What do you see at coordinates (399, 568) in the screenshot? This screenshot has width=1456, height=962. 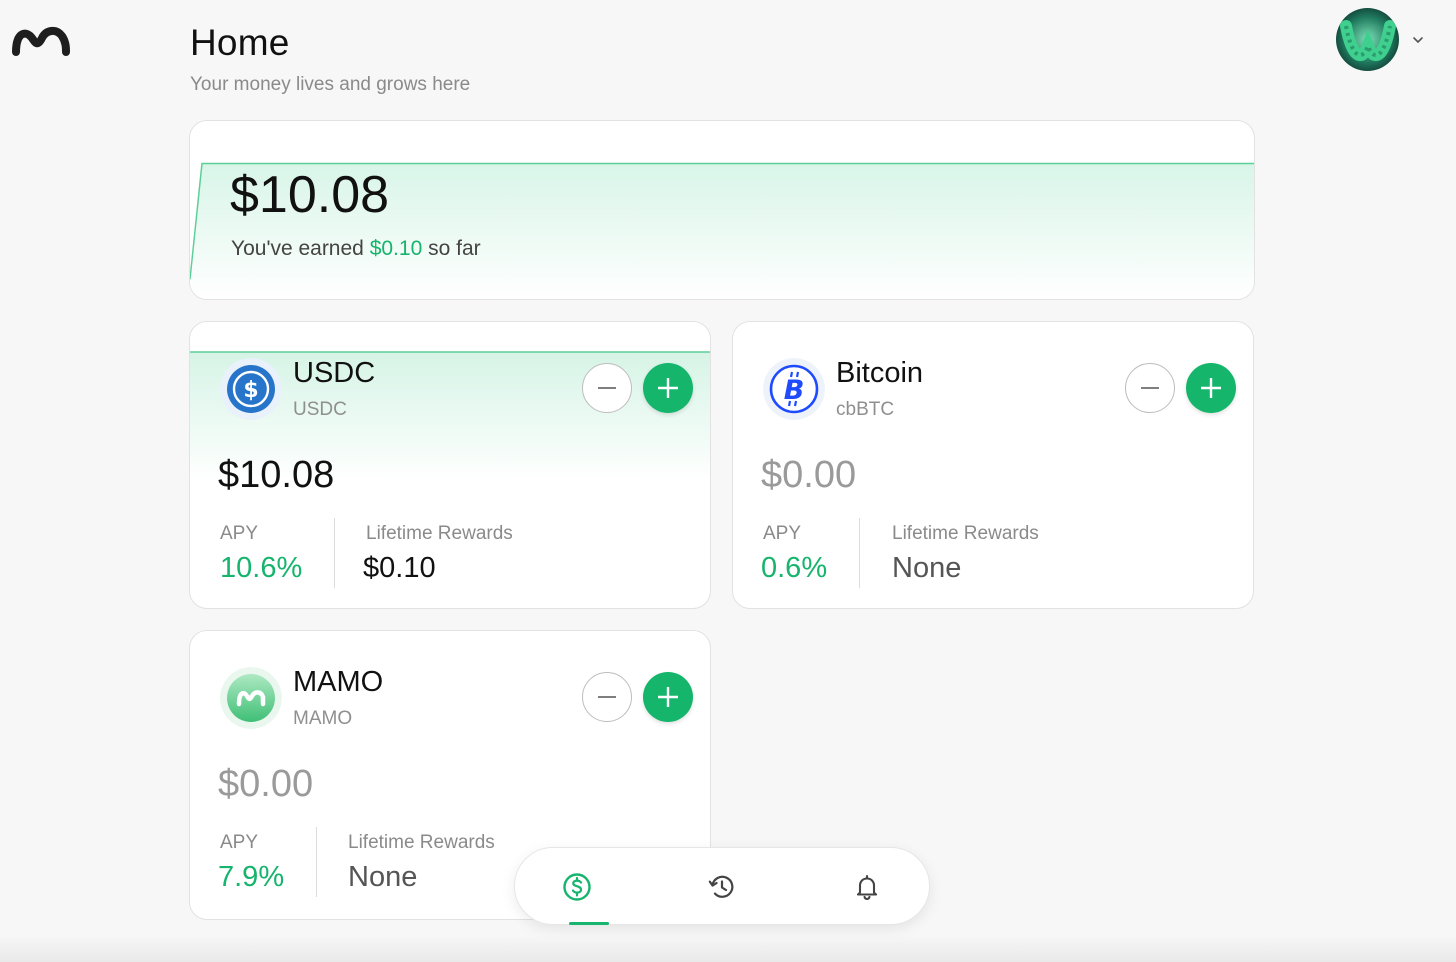 I see `rewards-value: $0.10` at bounding box center [399, 568].